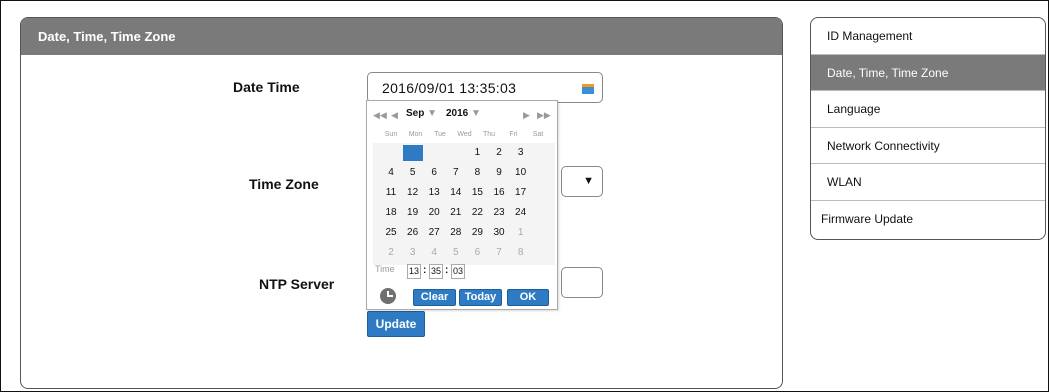 This screenshot has width=1049, height=392. I want to click on sidebar-item-wlan: WLAN, so click(928, 182).